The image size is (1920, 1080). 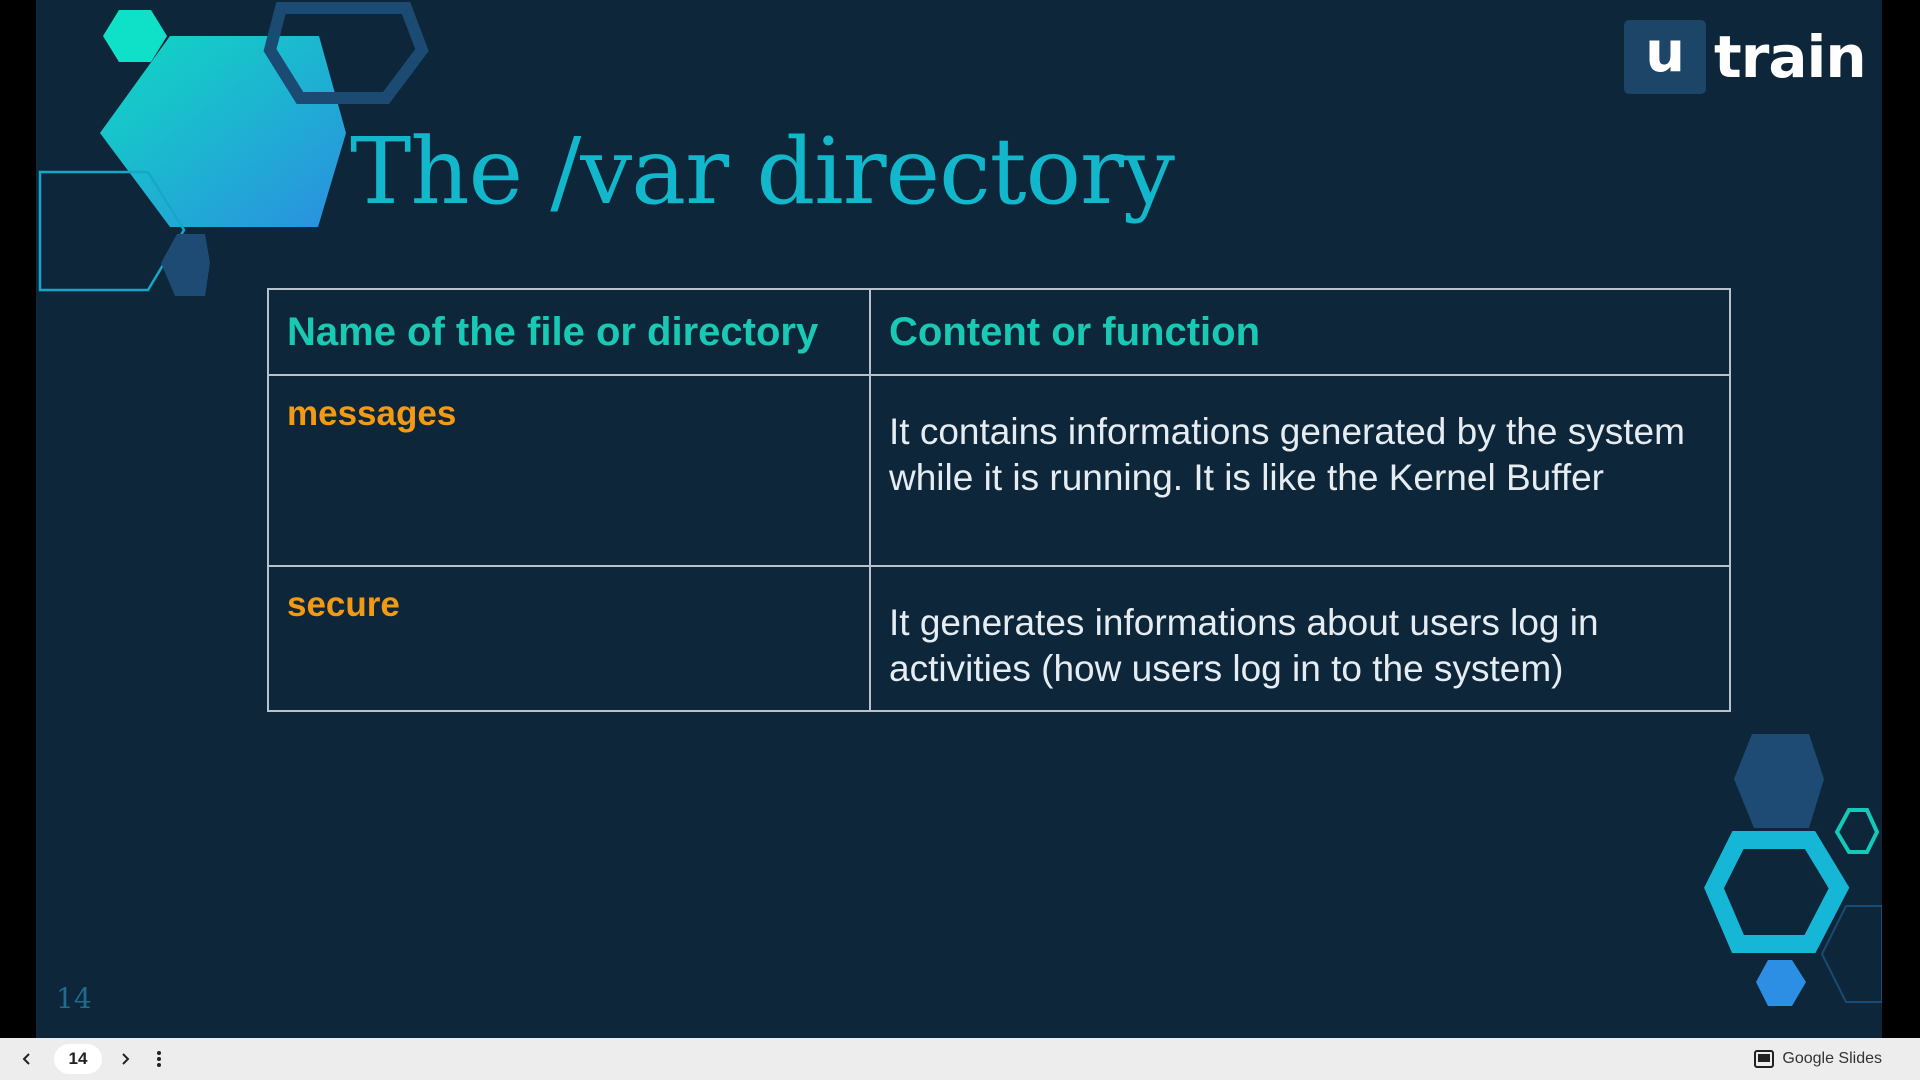 I want to click on table-header-name: Name of the file or directory, so click(x=569, y=332).